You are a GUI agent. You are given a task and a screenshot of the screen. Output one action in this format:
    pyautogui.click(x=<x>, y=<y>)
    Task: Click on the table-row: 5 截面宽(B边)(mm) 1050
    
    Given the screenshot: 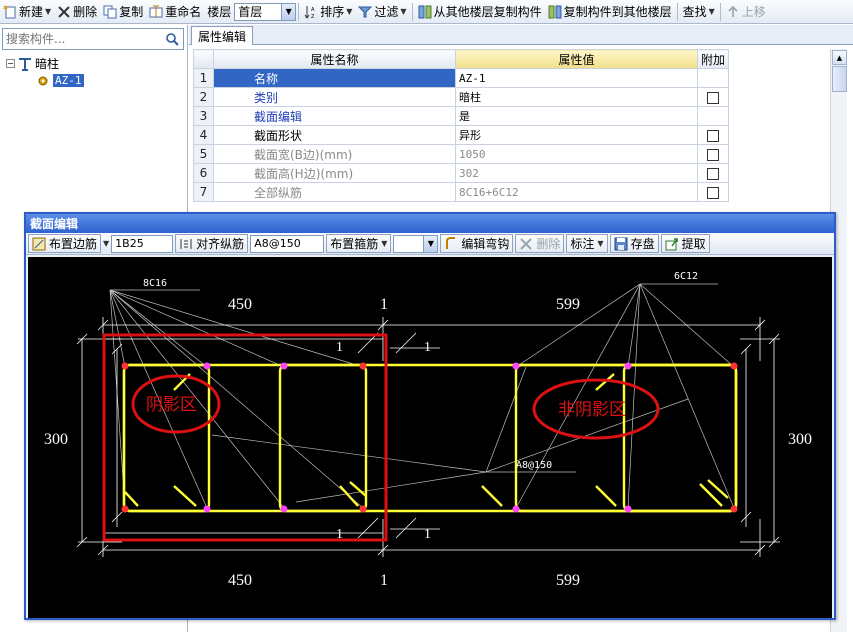 What is the action you would take?
    pyautogui.click(x=461, y=154)
    